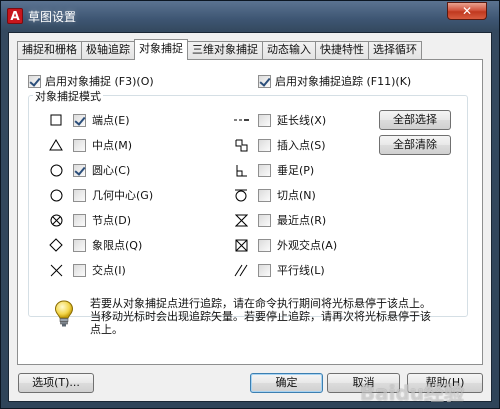  I want to click on mode-extension: 延长线(X), so click(279, 120).